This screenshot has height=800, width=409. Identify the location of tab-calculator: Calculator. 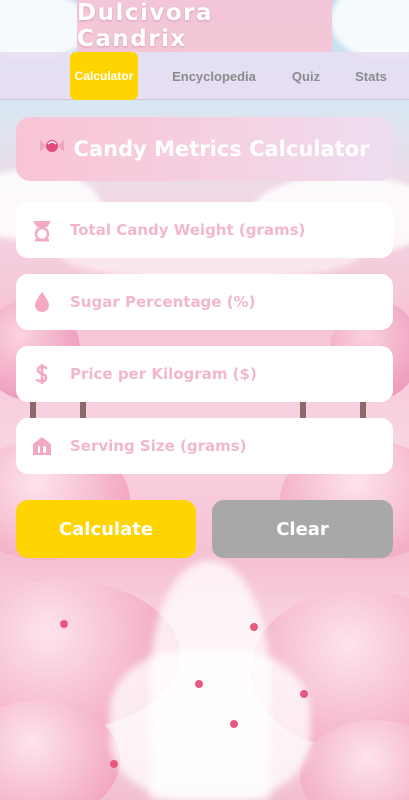
(104, 76).